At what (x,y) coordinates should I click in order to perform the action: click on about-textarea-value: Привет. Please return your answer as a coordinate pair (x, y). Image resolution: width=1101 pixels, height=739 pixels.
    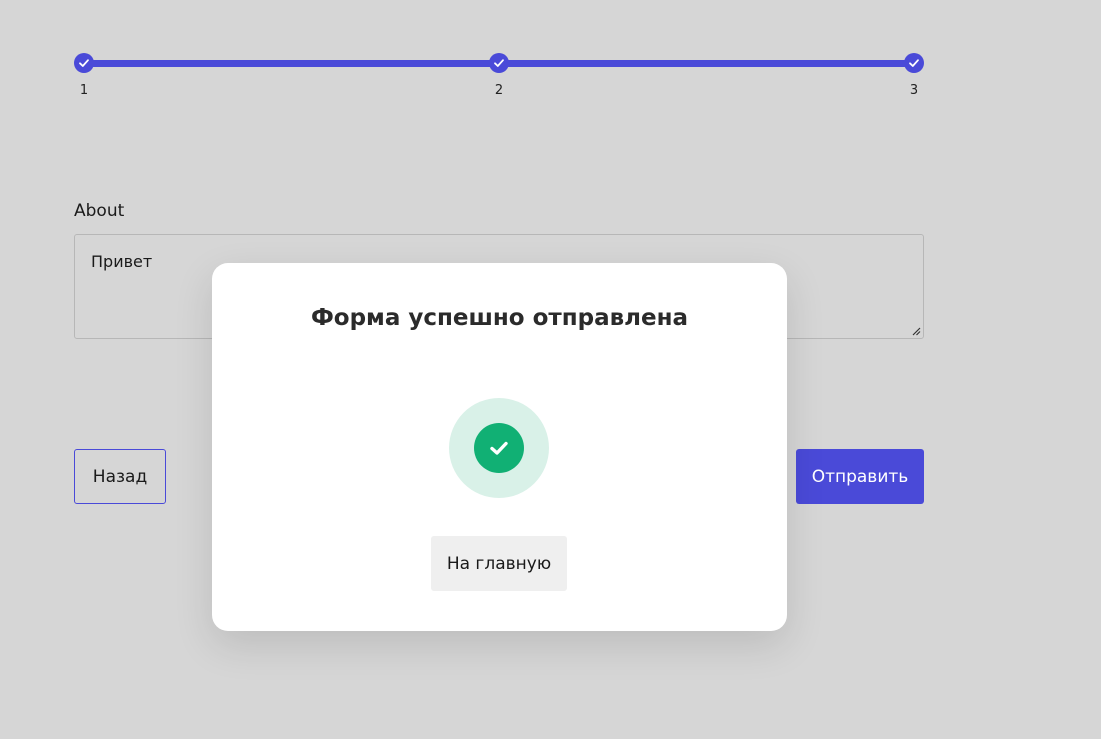
    Looking at the image, I should click on (122, 261).